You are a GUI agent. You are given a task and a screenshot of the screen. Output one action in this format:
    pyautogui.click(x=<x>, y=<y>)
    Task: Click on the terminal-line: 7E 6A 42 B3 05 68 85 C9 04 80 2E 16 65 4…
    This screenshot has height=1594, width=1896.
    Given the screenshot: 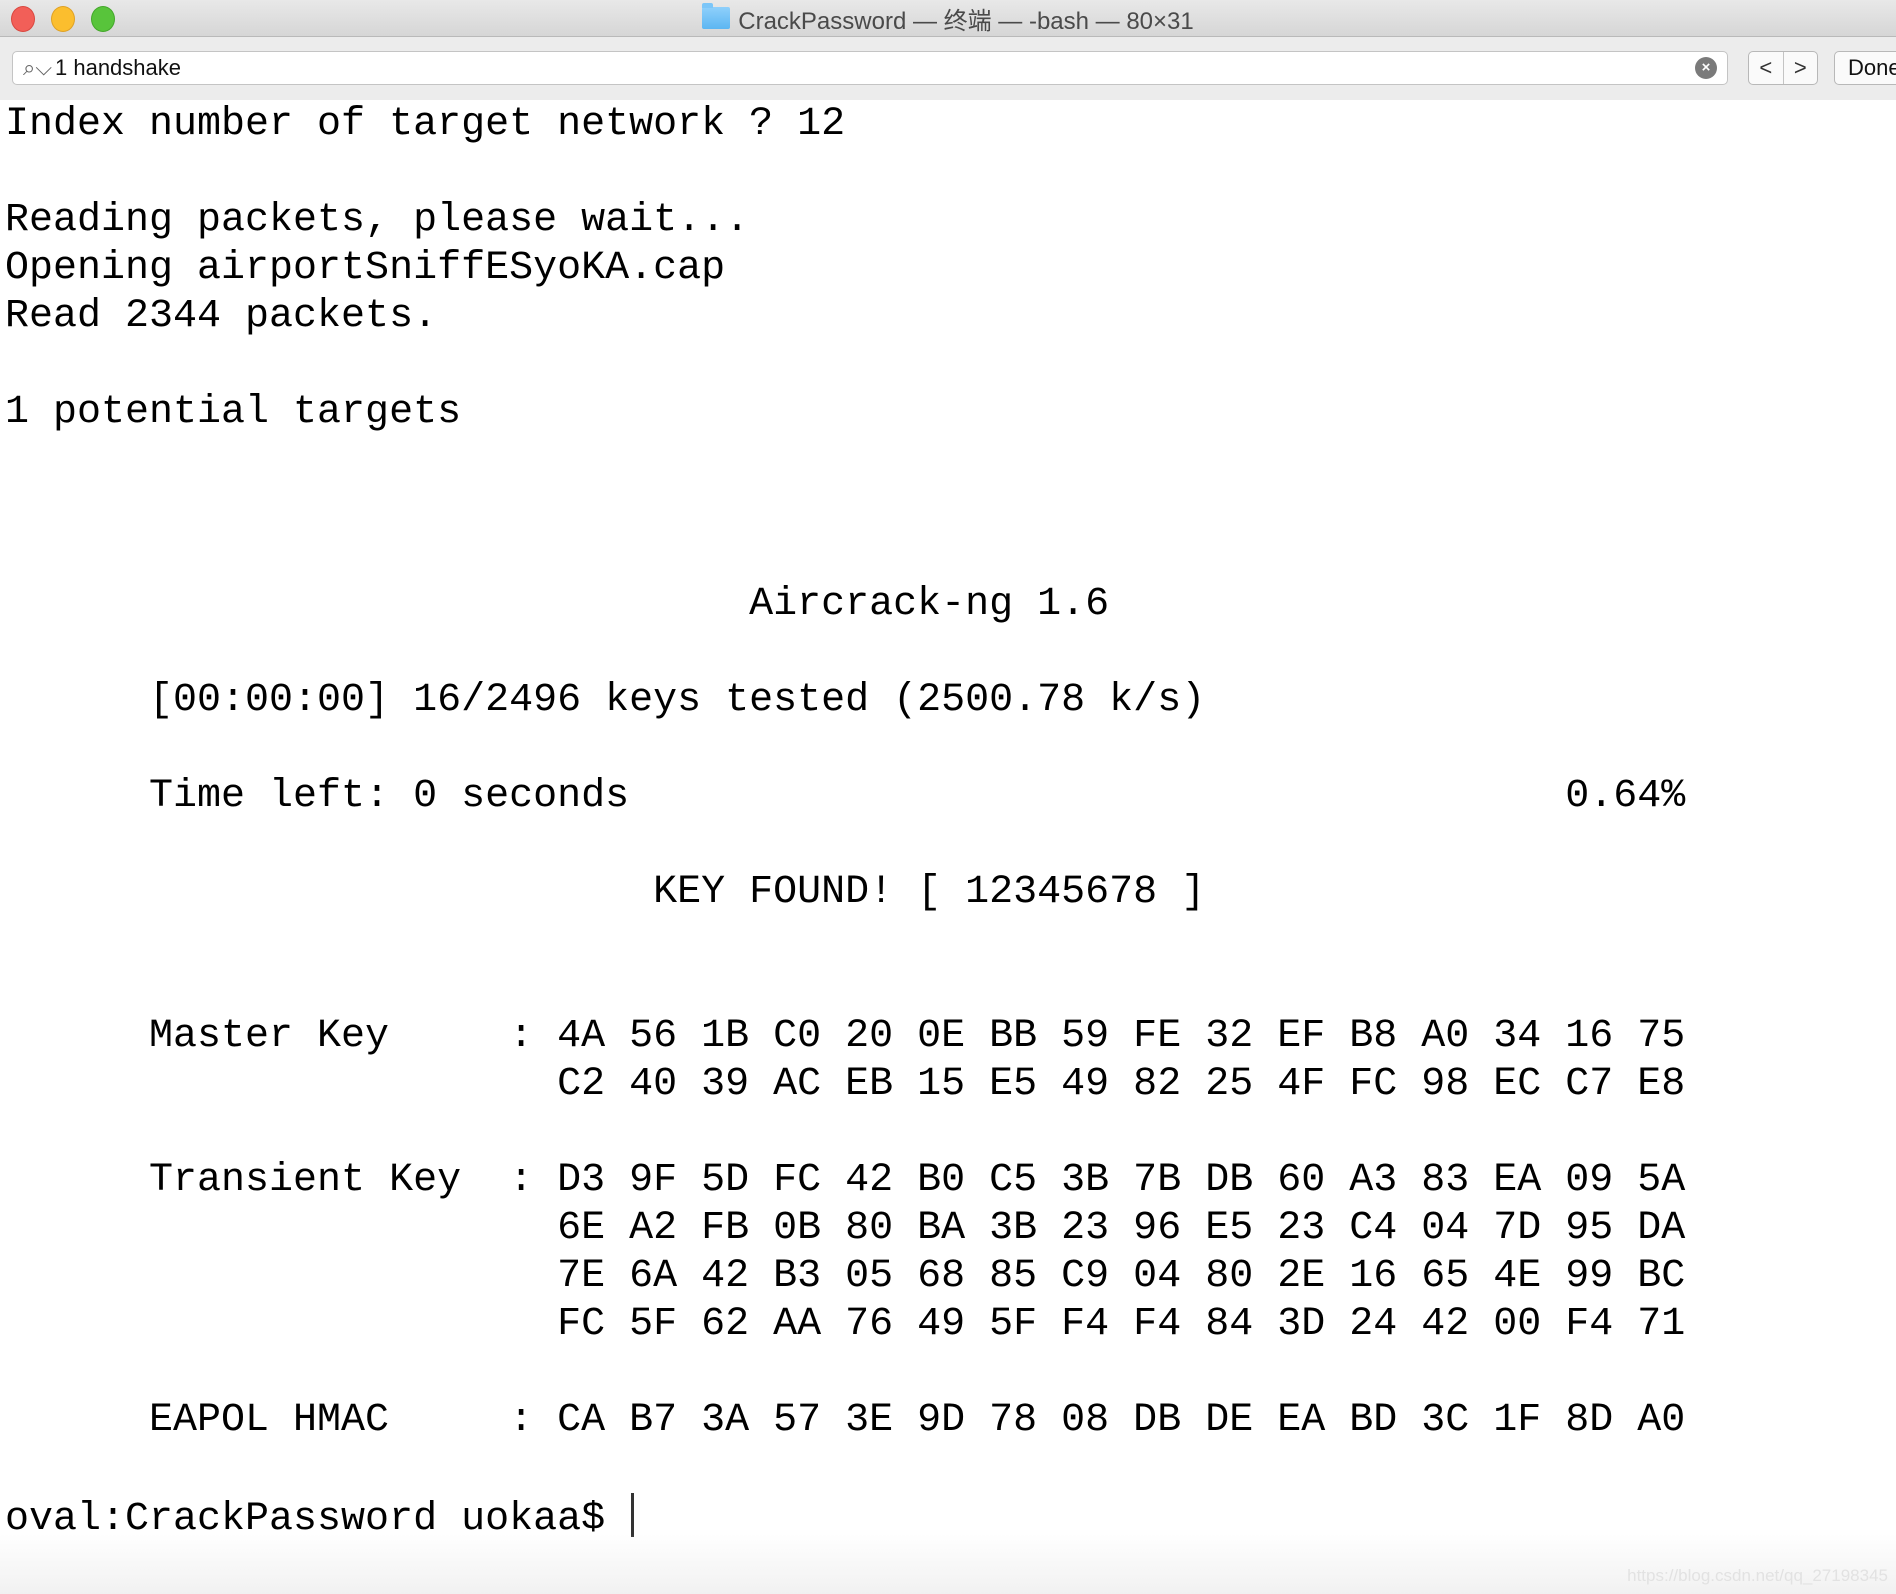 What is the action you would take?
    pyautogui.click(x=845, y=1276)
    